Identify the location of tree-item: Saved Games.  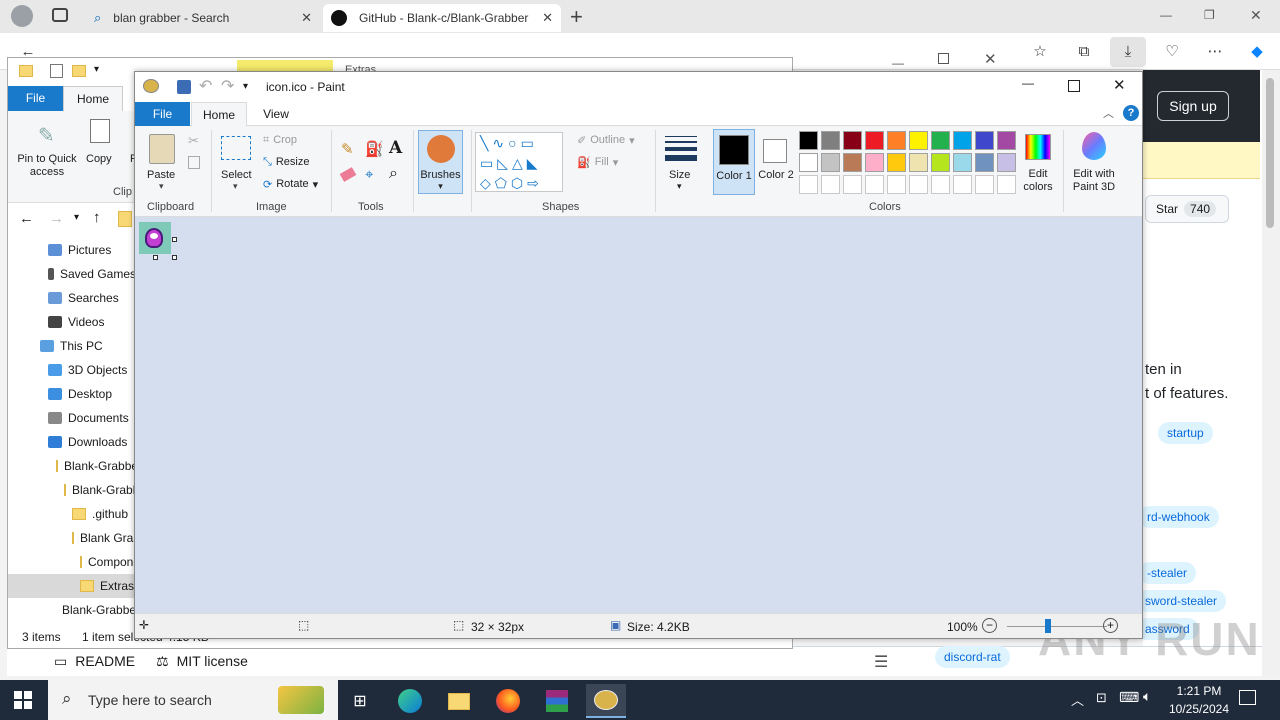
(72, 274).